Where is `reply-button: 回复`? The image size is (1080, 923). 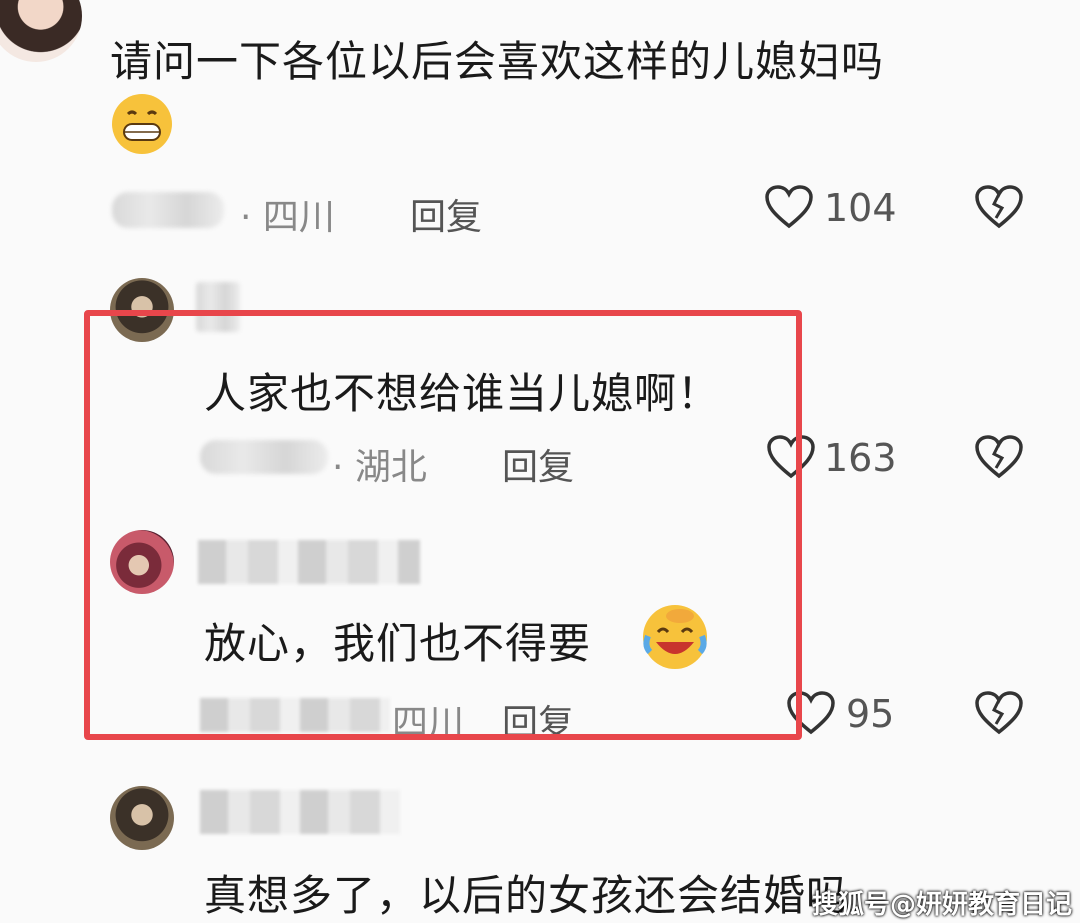 reply-button: 回复 is located at coordinates (446, 214).